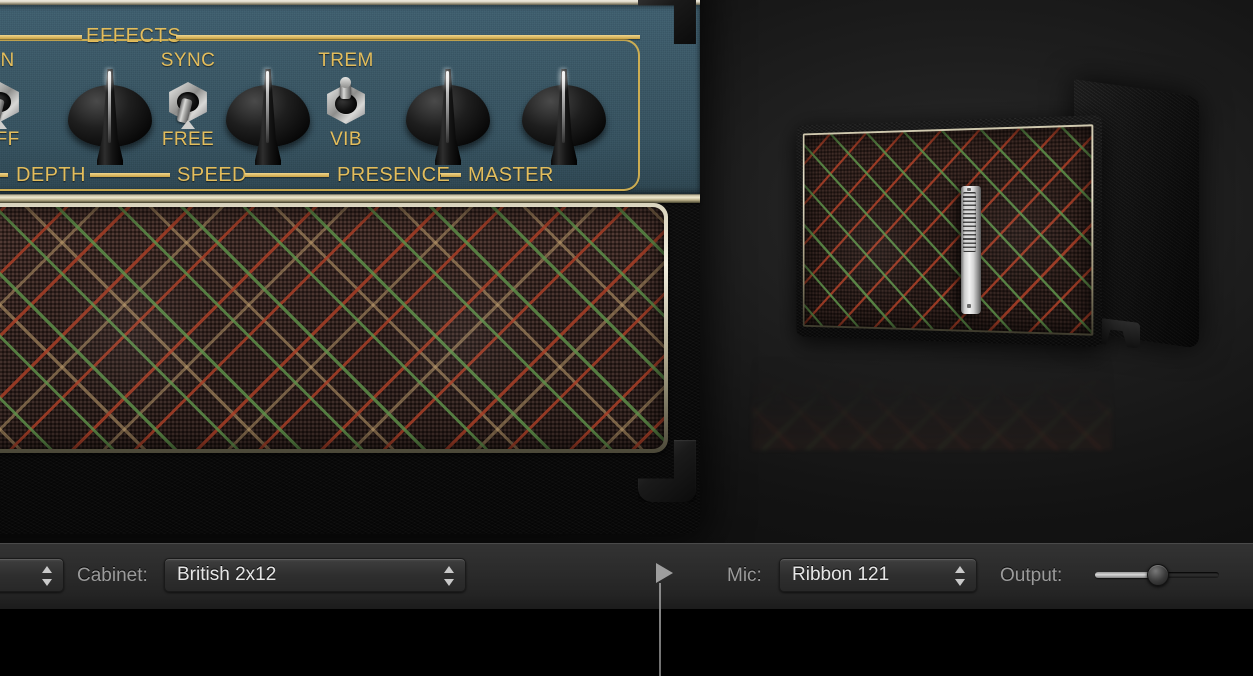  Describe the element at coordinates (32, 575) in the screenshot. I see `amp-model-popup` at that location.